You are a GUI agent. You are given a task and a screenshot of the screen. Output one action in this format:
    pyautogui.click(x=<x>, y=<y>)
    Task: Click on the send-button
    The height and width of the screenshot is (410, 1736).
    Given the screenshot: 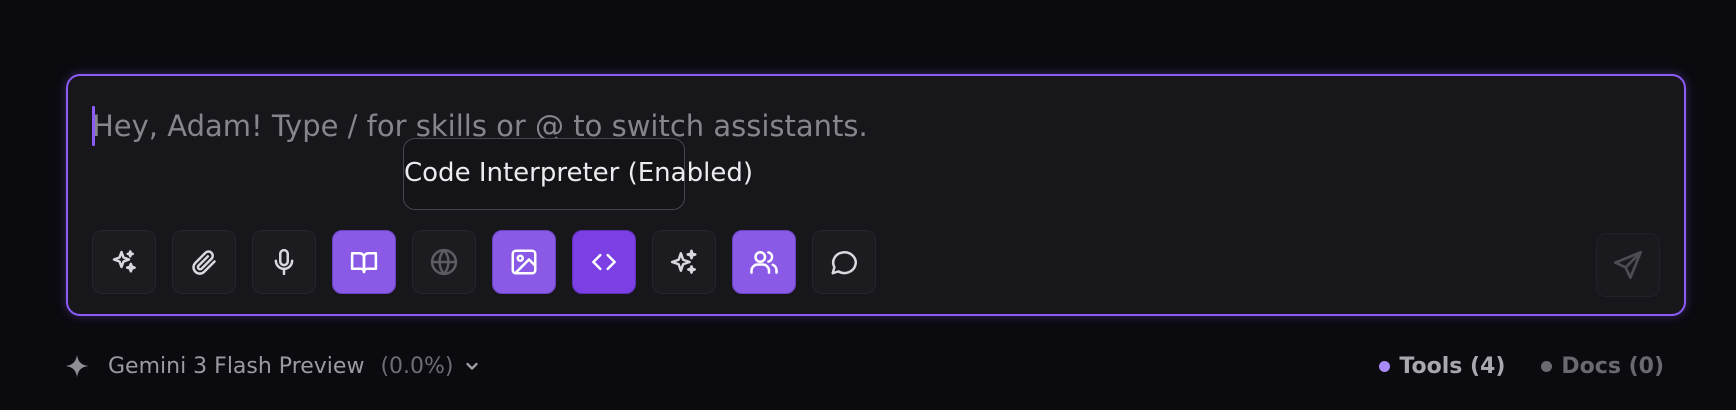 What is the action you would take?
    pyautogui.click(x=1628, y=265)
    